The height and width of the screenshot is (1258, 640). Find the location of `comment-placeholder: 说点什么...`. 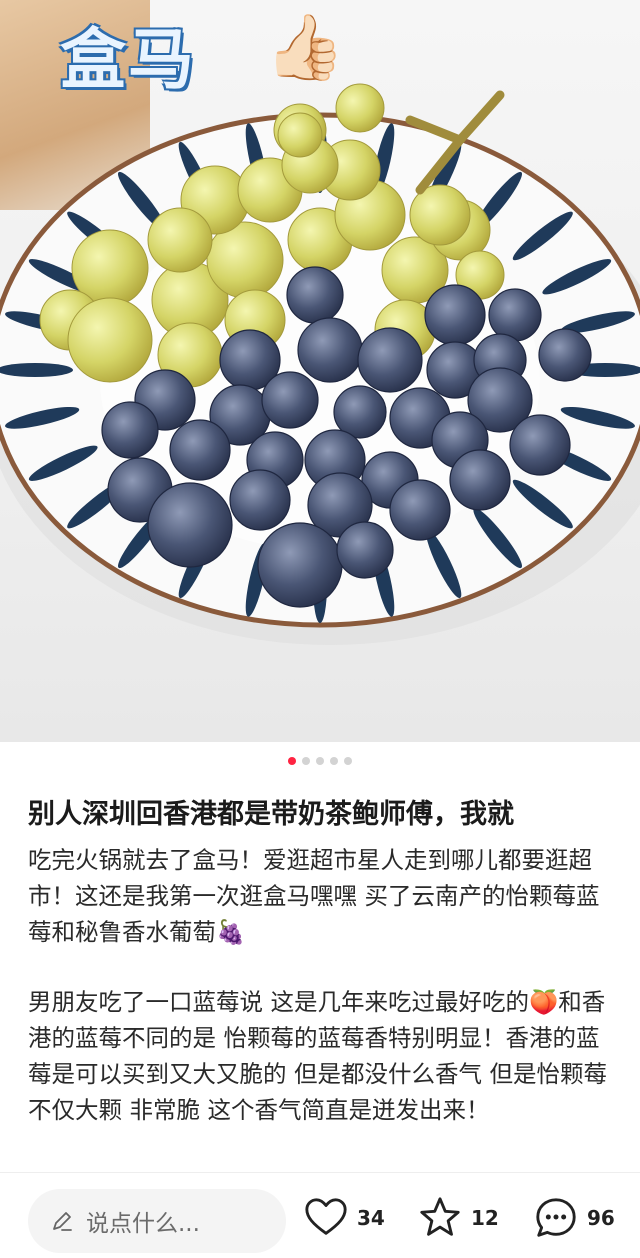

comment-placeholder: 说点什么... is located at coordinates (143, 1224).